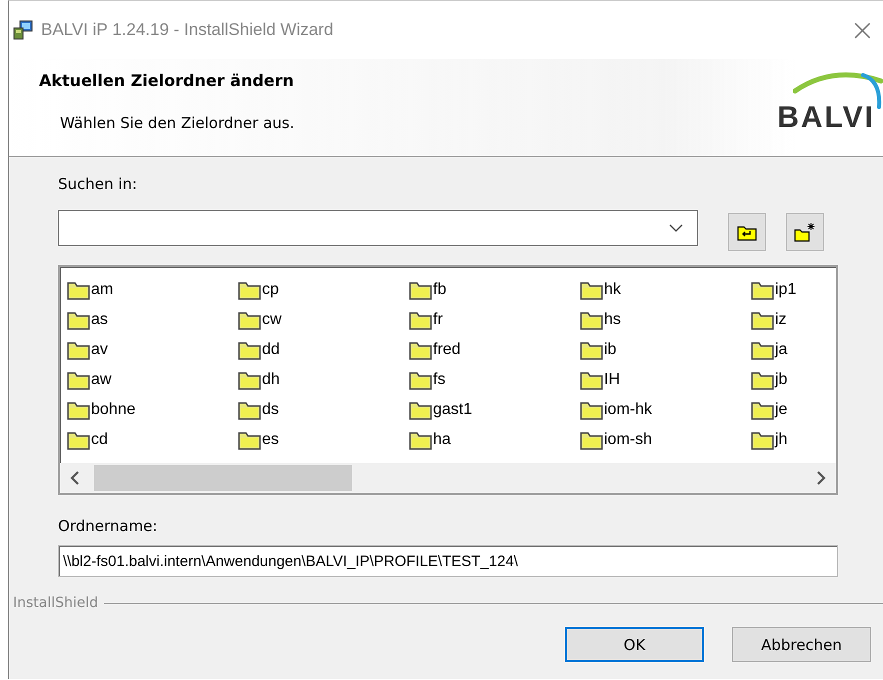  Describe the element at coordinates (151, 380) in the screenshot. I see `folder-item: aw` at that location.